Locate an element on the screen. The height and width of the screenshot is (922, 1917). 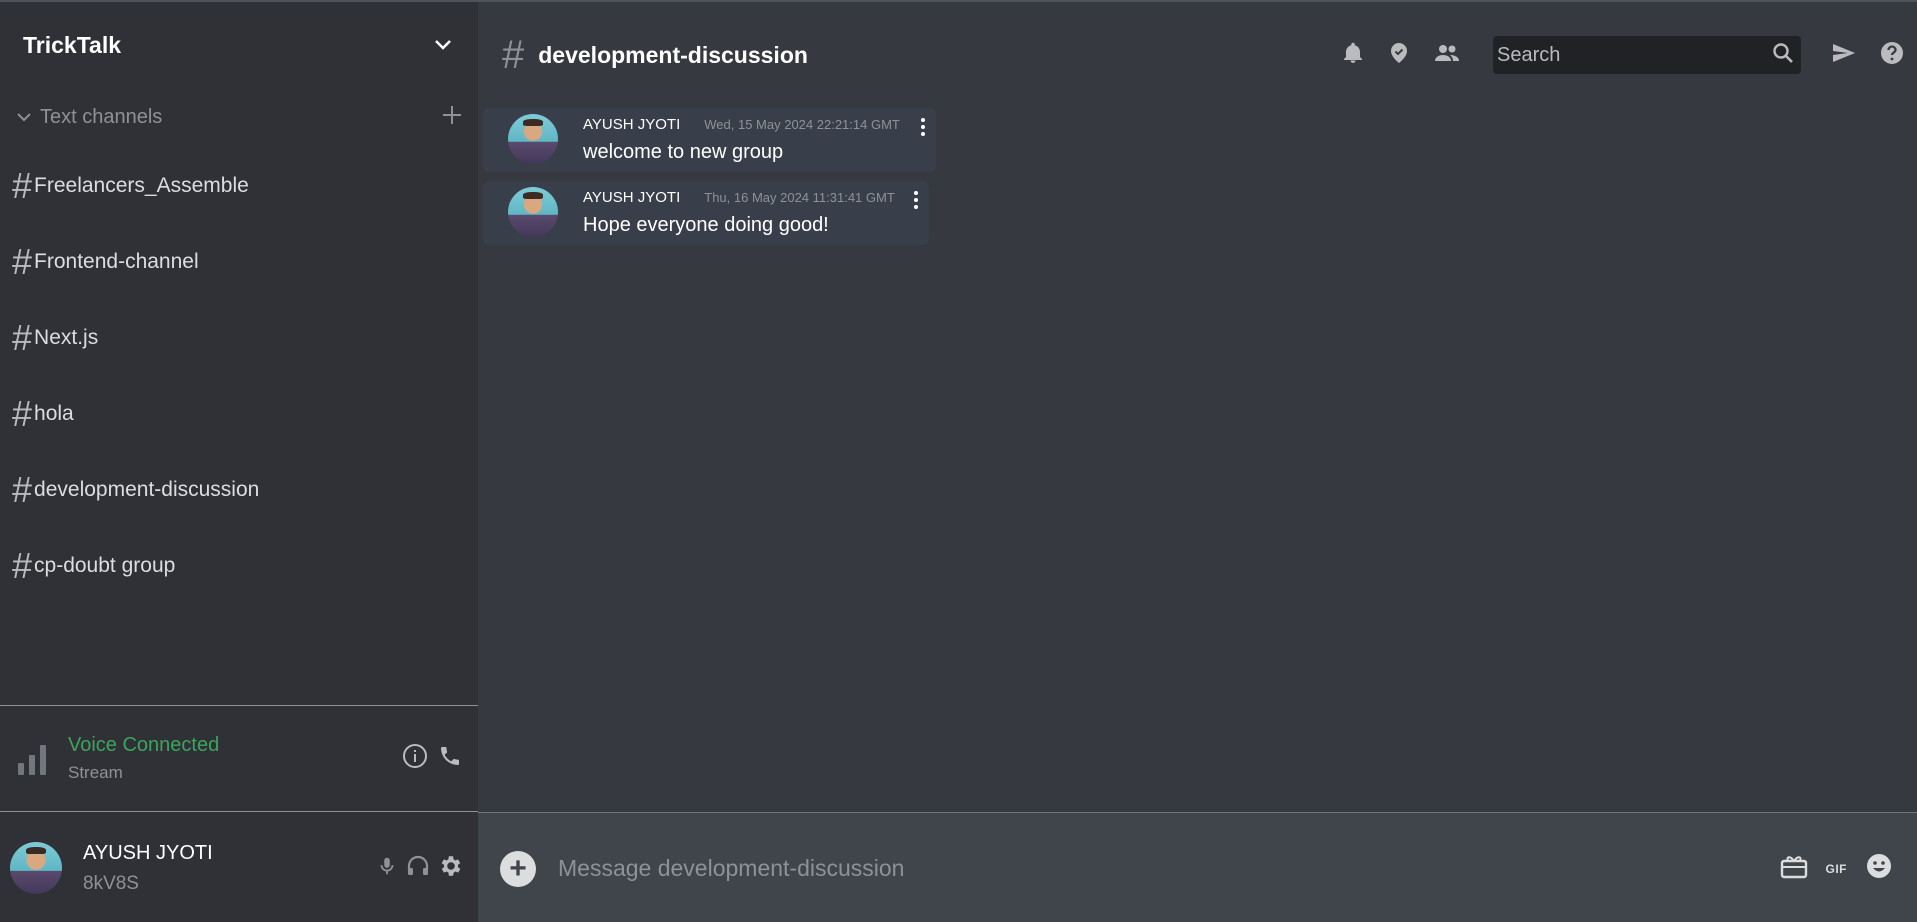
user-panel: AYUSH JYOTI 8kV8S is located at coordinates (239, 867).